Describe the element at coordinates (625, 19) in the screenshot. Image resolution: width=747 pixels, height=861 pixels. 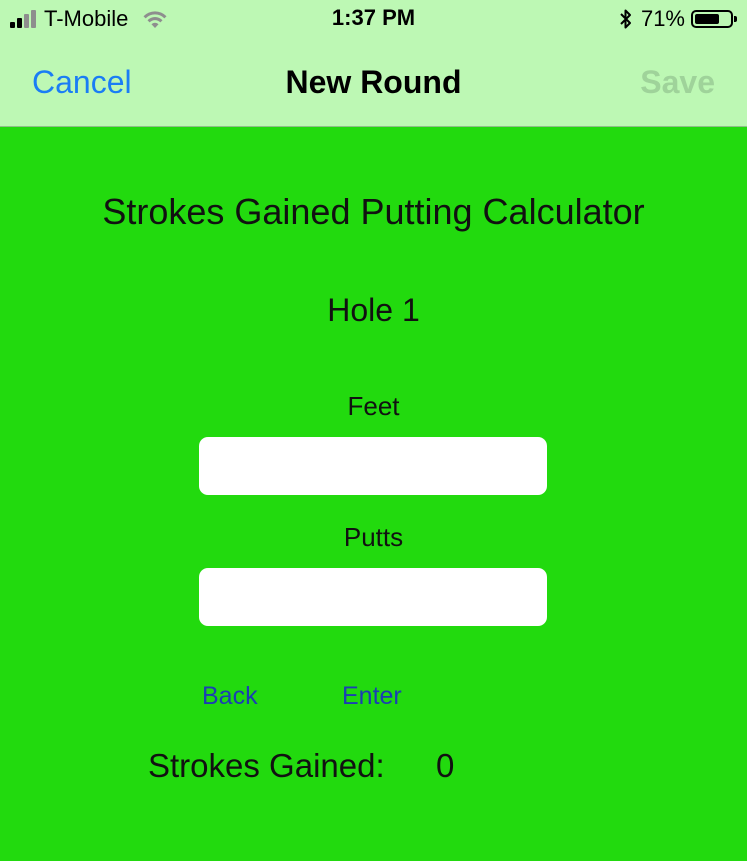
I see `bluetooth-icon` at that location.